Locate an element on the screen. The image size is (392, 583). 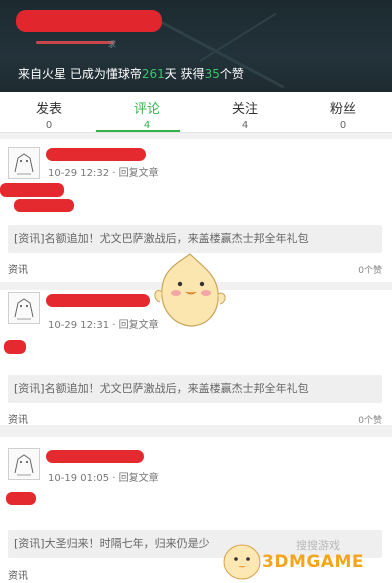
days-count: 261 is located at coordinates (153, 74).